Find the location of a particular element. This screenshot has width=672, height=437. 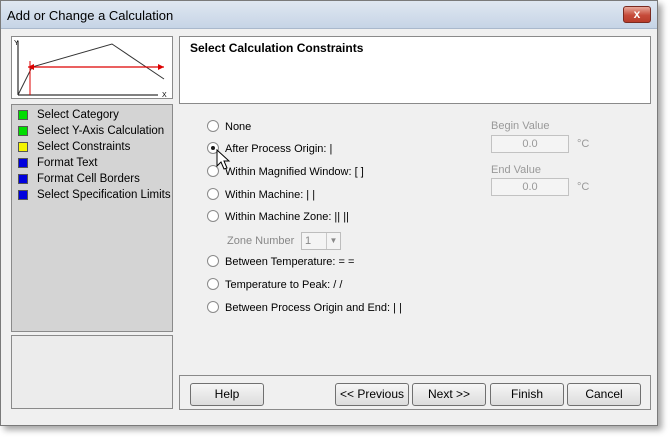

zone-number-select: 1 ▼ is located at coordinates (321, 241).